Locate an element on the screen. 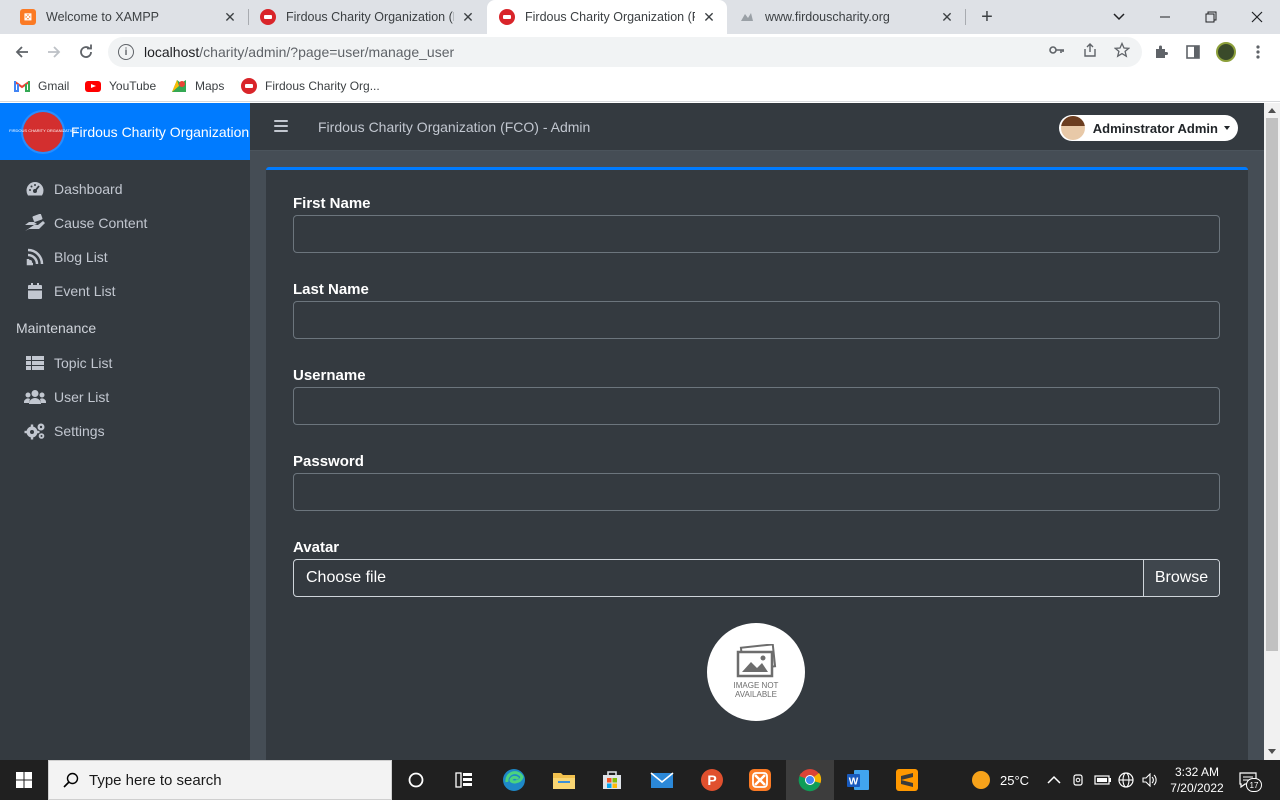  sidebar-item-user-list: User List is located at coordinates (125, 397).